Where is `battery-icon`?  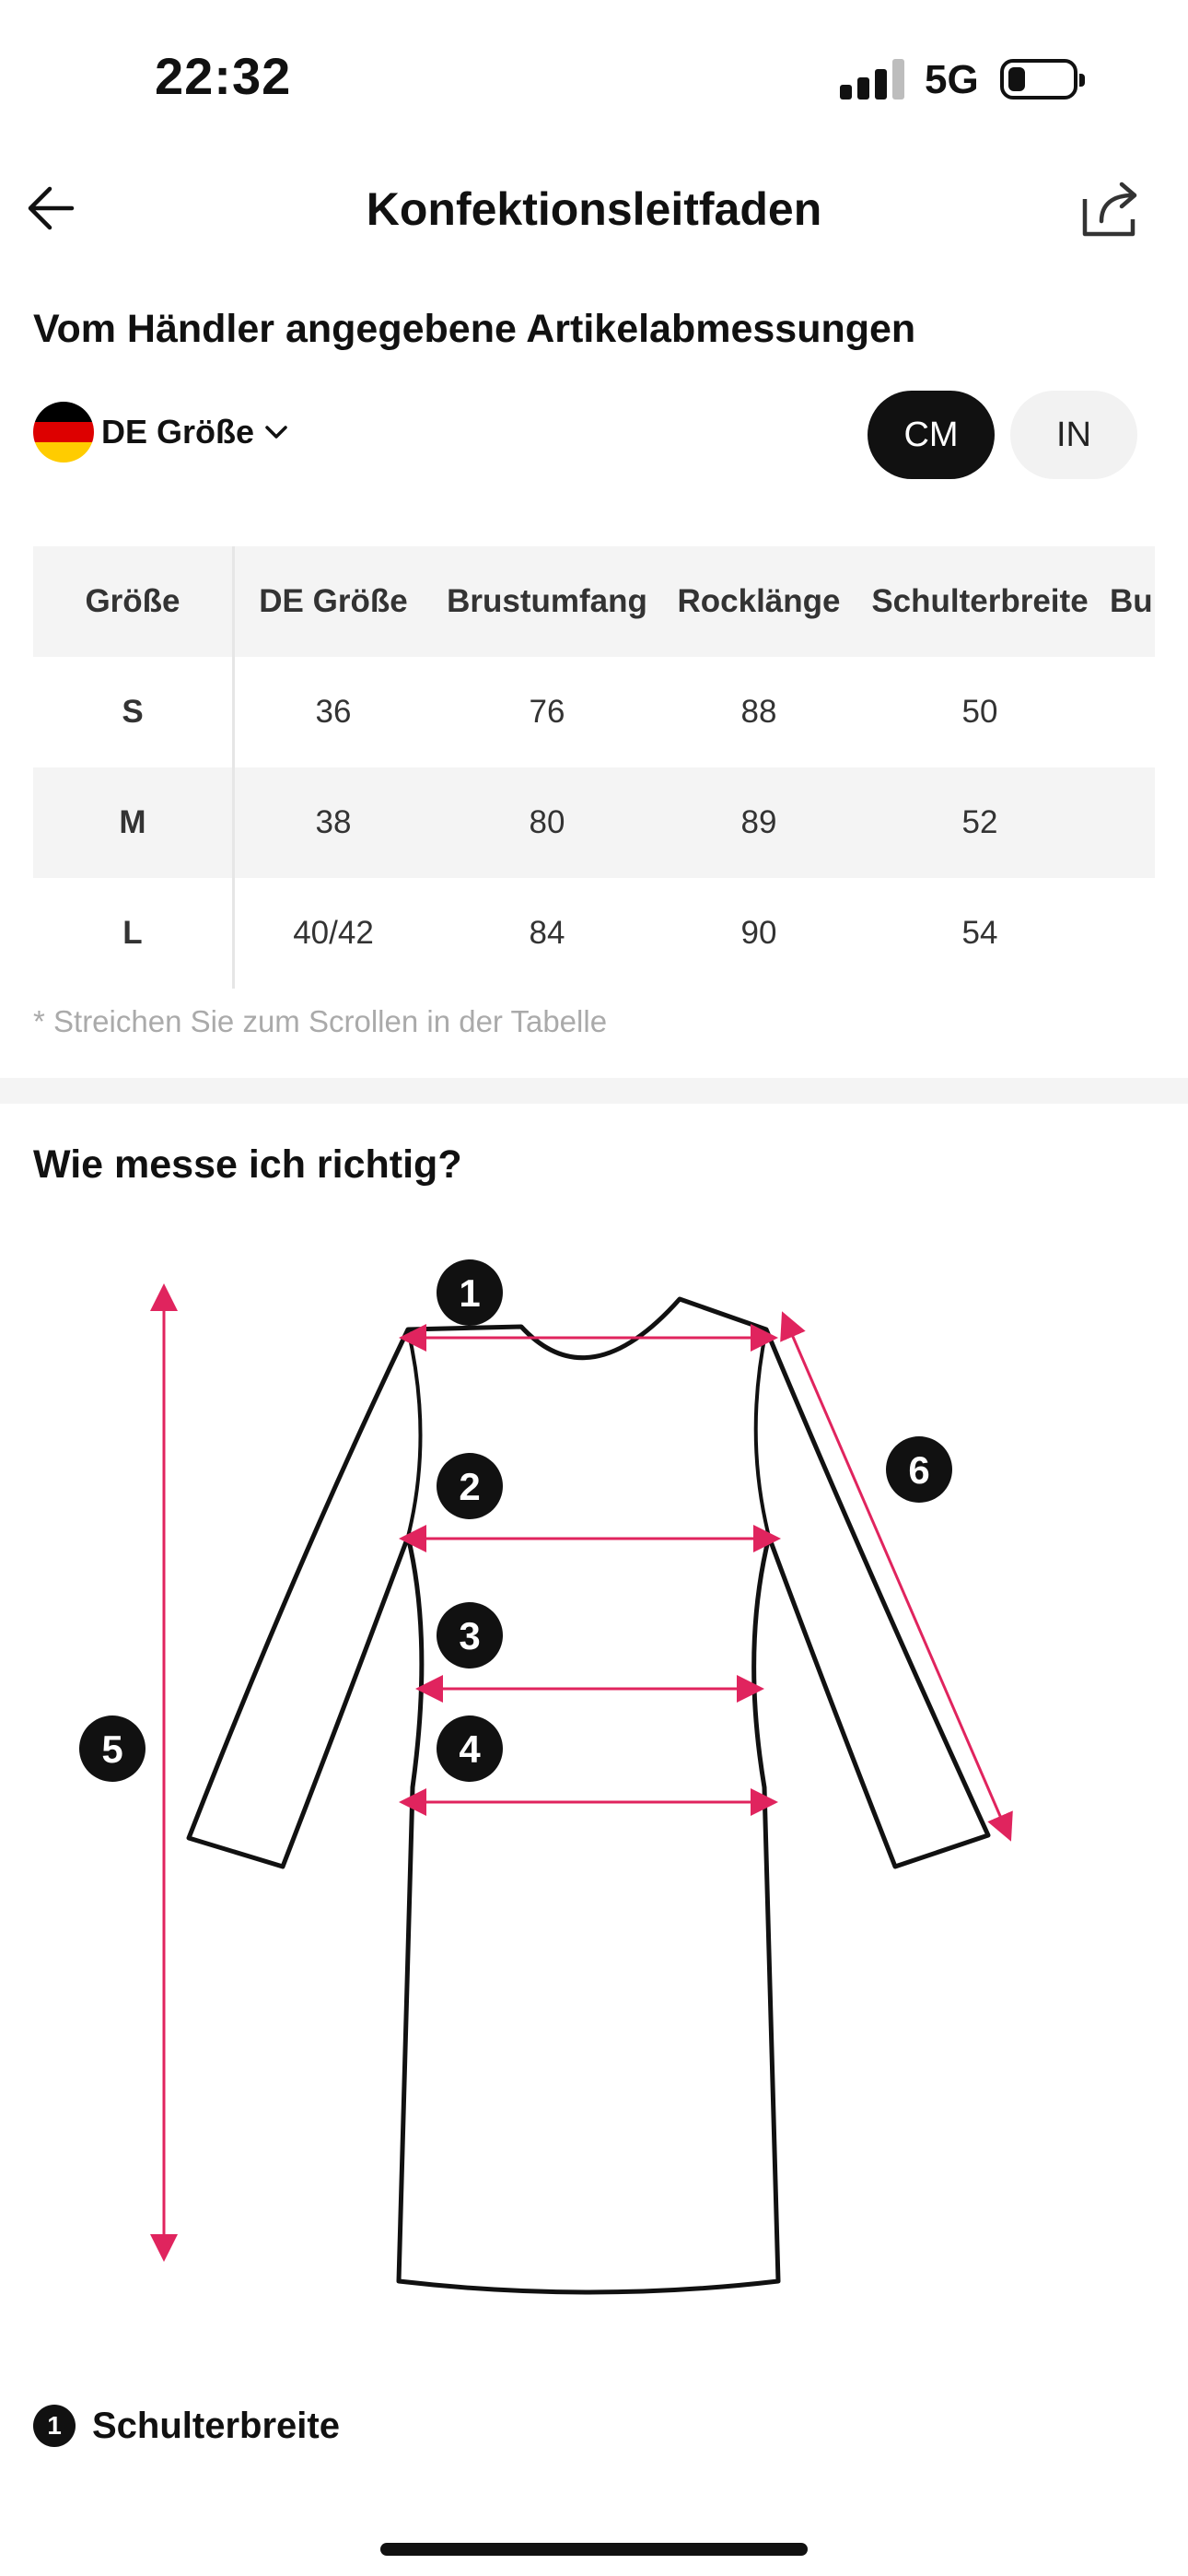
battery-icon is located at coordinates (1042, 79).